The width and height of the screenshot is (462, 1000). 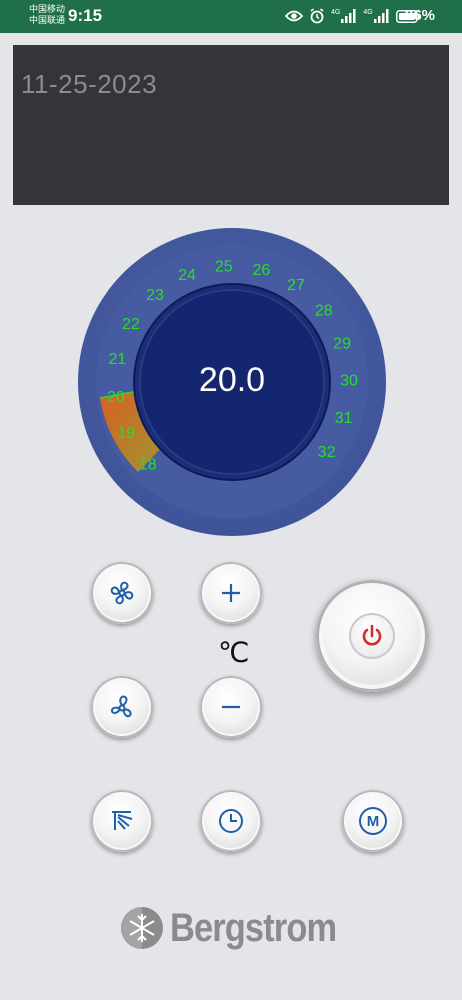 What do you see at coordinates (89, 84) in the screenshot?
I see `date-display: 11-25-2023` at bounding box center [89, 84].